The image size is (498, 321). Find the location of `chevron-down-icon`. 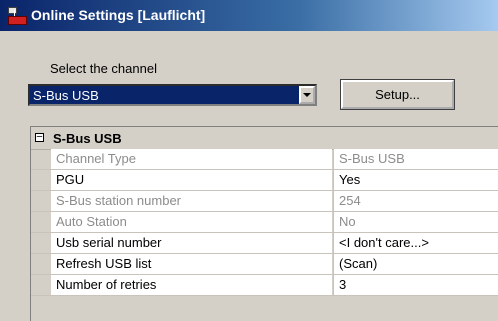

chevron-down-icon is located at coordinates (307, 95).